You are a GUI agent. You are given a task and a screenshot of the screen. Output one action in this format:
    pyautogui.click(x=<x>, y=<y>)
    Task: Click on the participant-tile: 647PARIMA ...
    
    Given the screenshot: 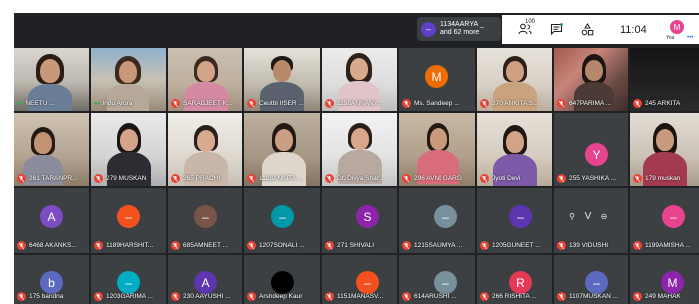 What is the action you would take?
    pyautogui.click(x=591, y=79)
    